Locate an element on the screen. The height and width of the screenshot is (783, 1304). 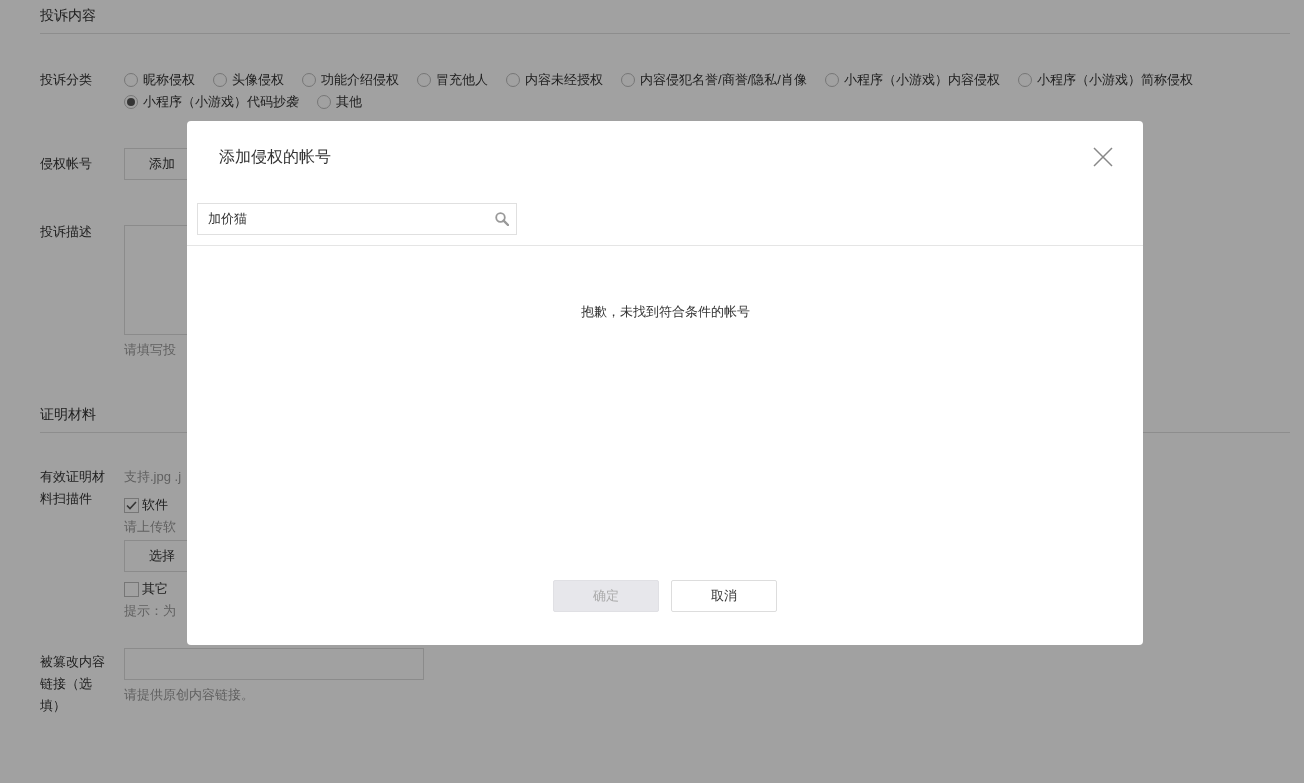
hint-text: 请提供原创内容链接。 is located at coordinates (189, 695).